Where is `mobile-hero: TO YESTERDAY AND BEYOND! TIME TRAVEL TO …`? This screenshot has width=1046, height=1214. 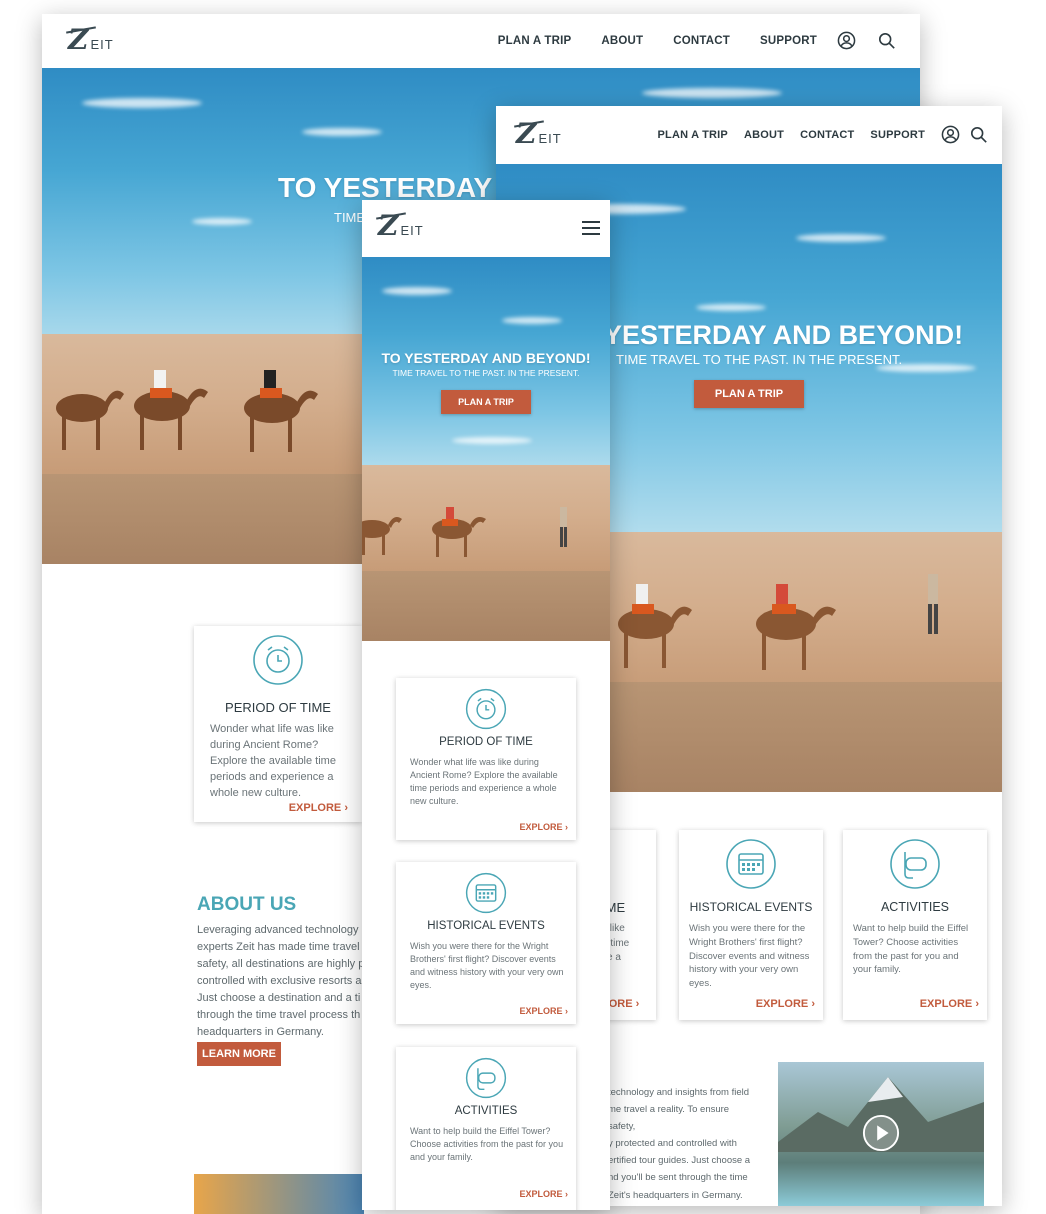
mobile-hero: TO YESTERDAY AND BEYOND! TIME TRAVEL TO … is located at coordinates (486, 449).